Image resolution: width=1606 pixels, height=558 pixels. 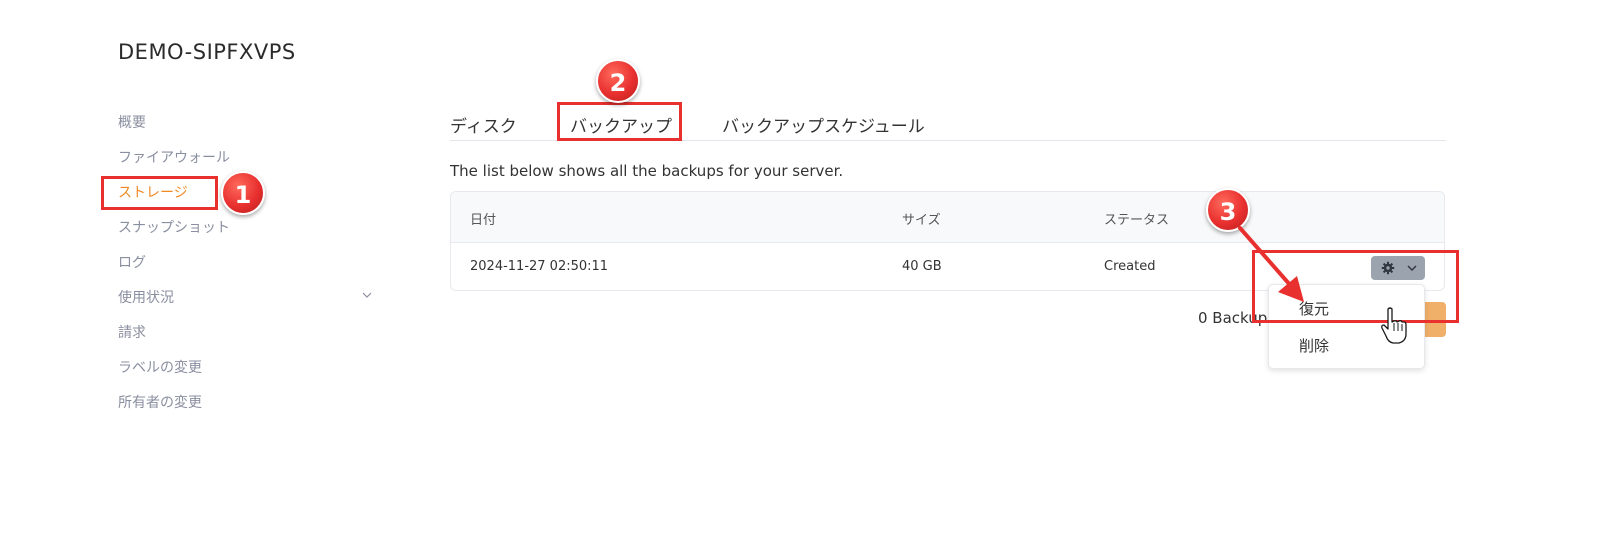 I want to click on menu-item-delete: 削除, so click(x=1314, y=345).